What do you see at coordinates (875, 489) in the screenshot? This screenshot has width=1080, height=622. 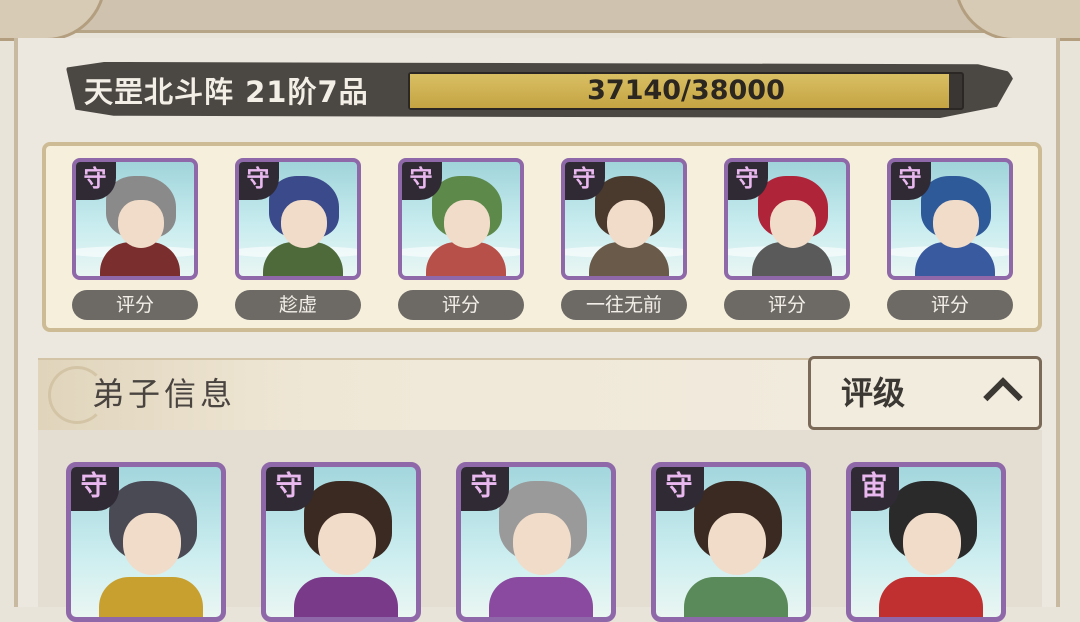 I see `rank-badge: 宙` at bounding box center [875, 489].